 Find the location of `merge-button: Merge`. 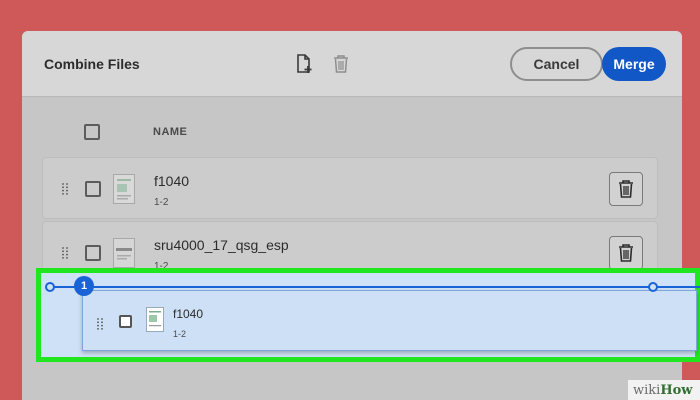

merge-button: Merge is located at coordinates (634, 64).